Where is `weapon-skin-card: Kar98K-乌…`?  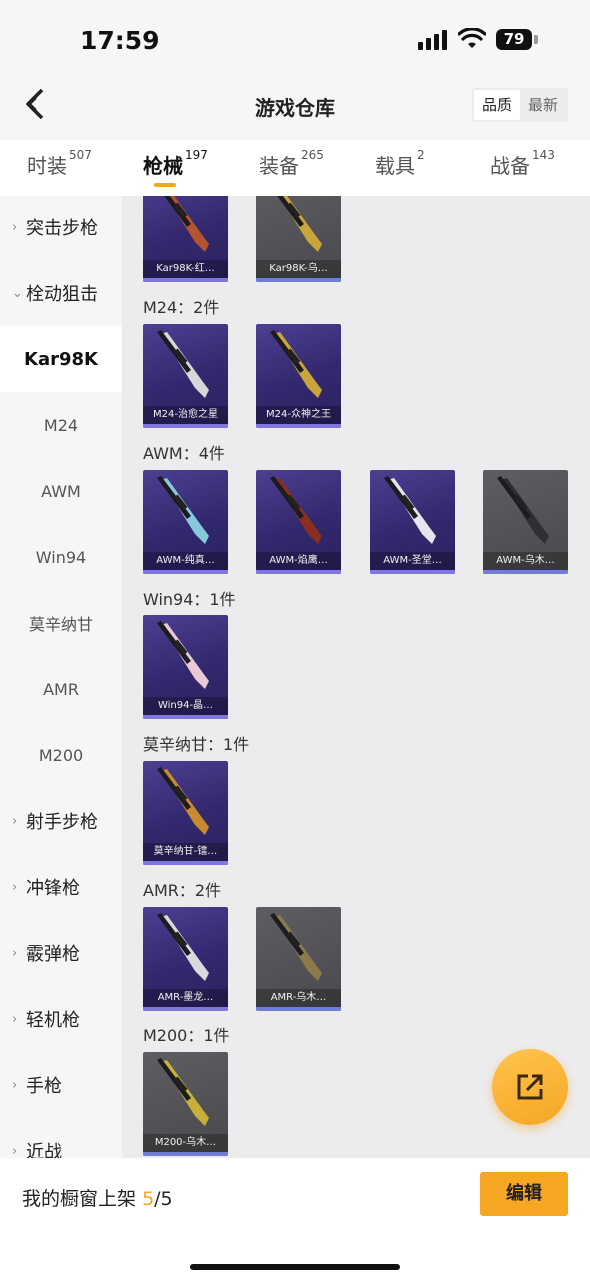 weapon-skin-card: Kar98K-乌… is located at coordinates (298, 239).